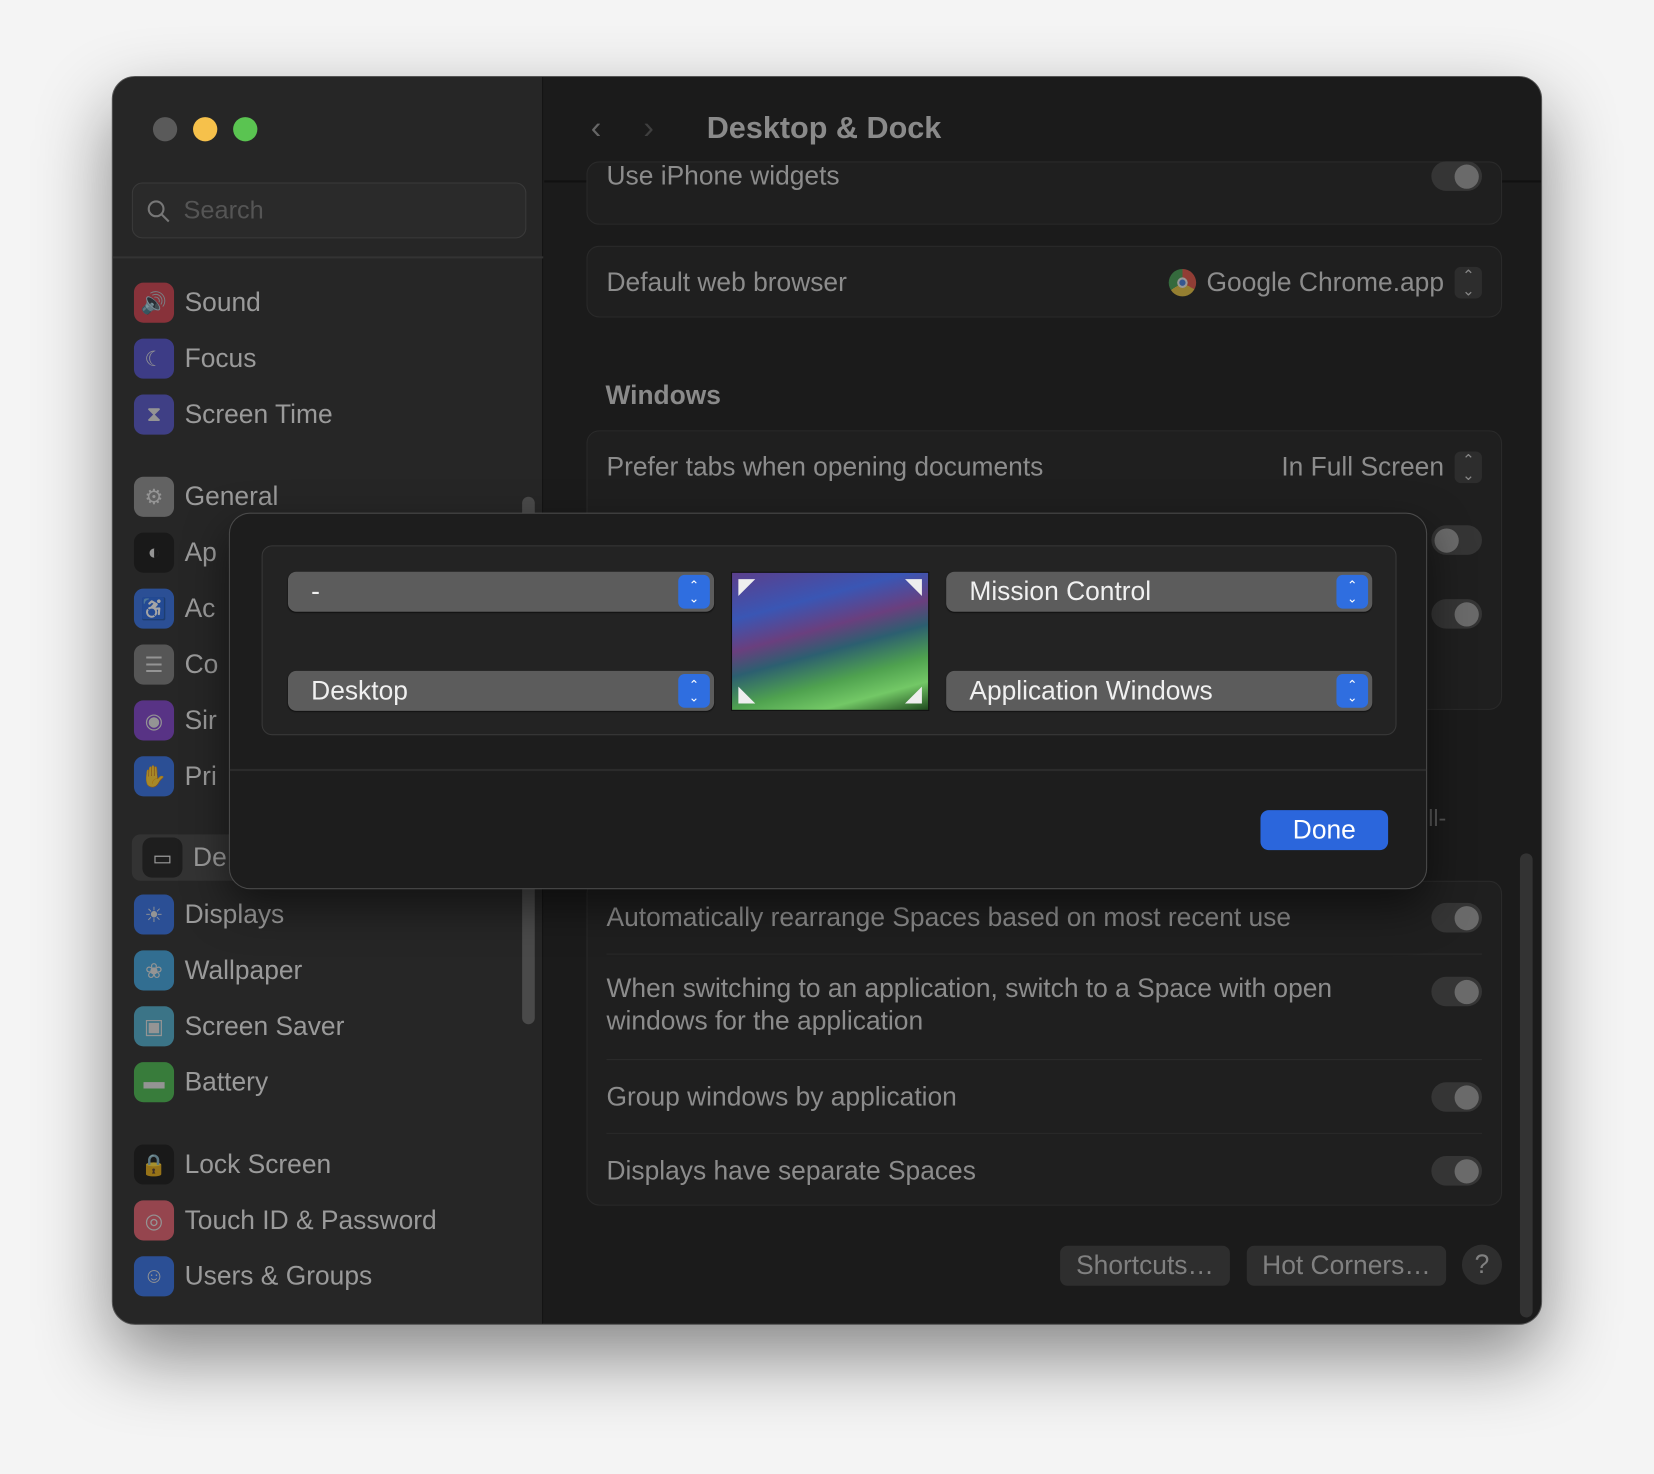 Image resolution: width=1654 pixels, height=1474 pixels. Describe the element at coordinates (359, 690) in the screenshot. I see `popup-value: Desktop` at that location.